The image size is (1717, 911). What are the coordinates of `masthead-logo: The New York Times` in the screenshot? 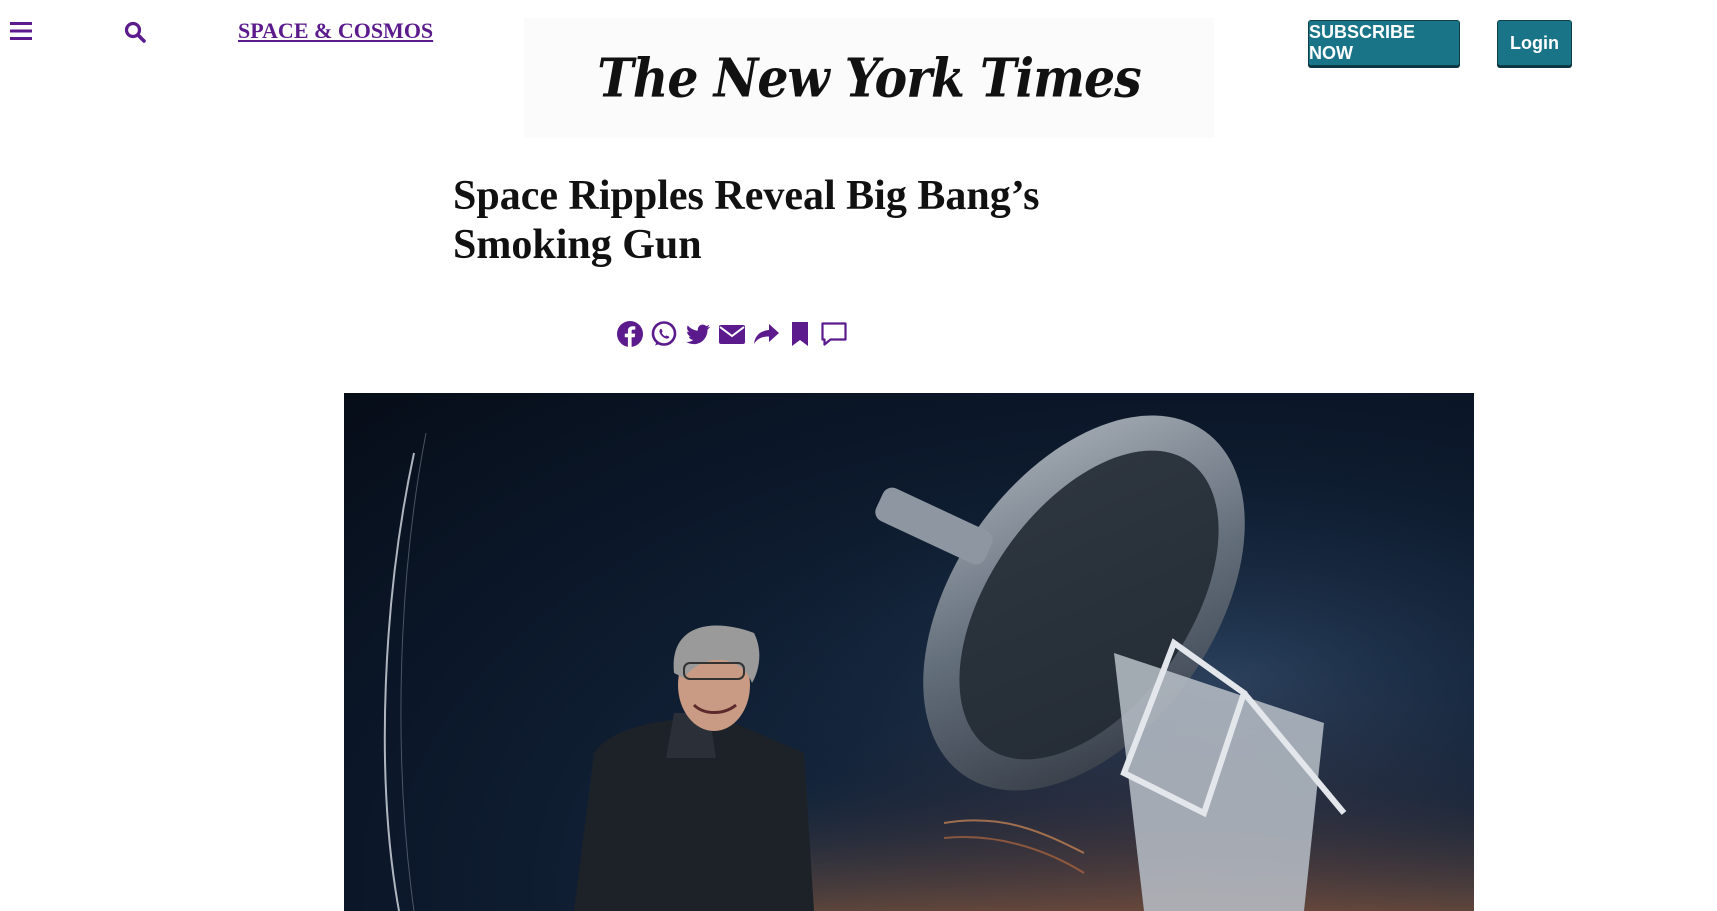 It's located at (869, 78).